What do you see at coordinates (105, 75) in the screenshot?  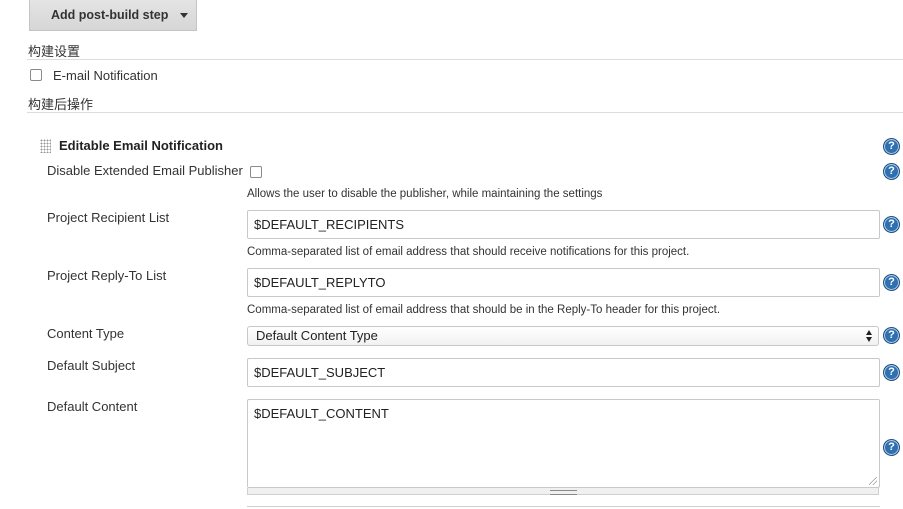 I see `email-notification-label: E-mail Notification` at bounding box center [105, 75].